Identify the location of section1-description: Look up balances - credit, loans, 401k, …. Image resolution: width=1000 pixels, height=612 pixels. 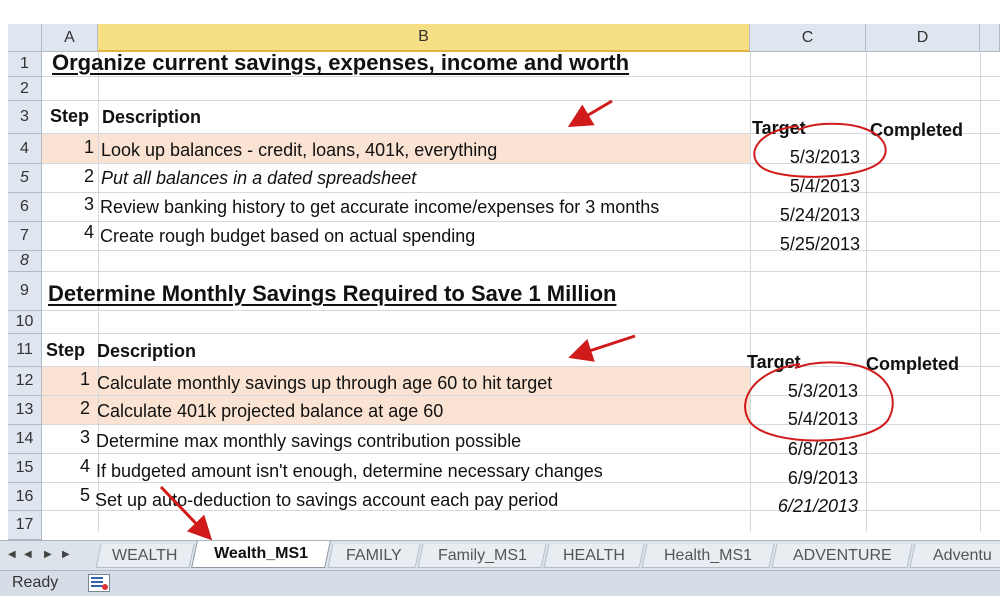
(299, 150).